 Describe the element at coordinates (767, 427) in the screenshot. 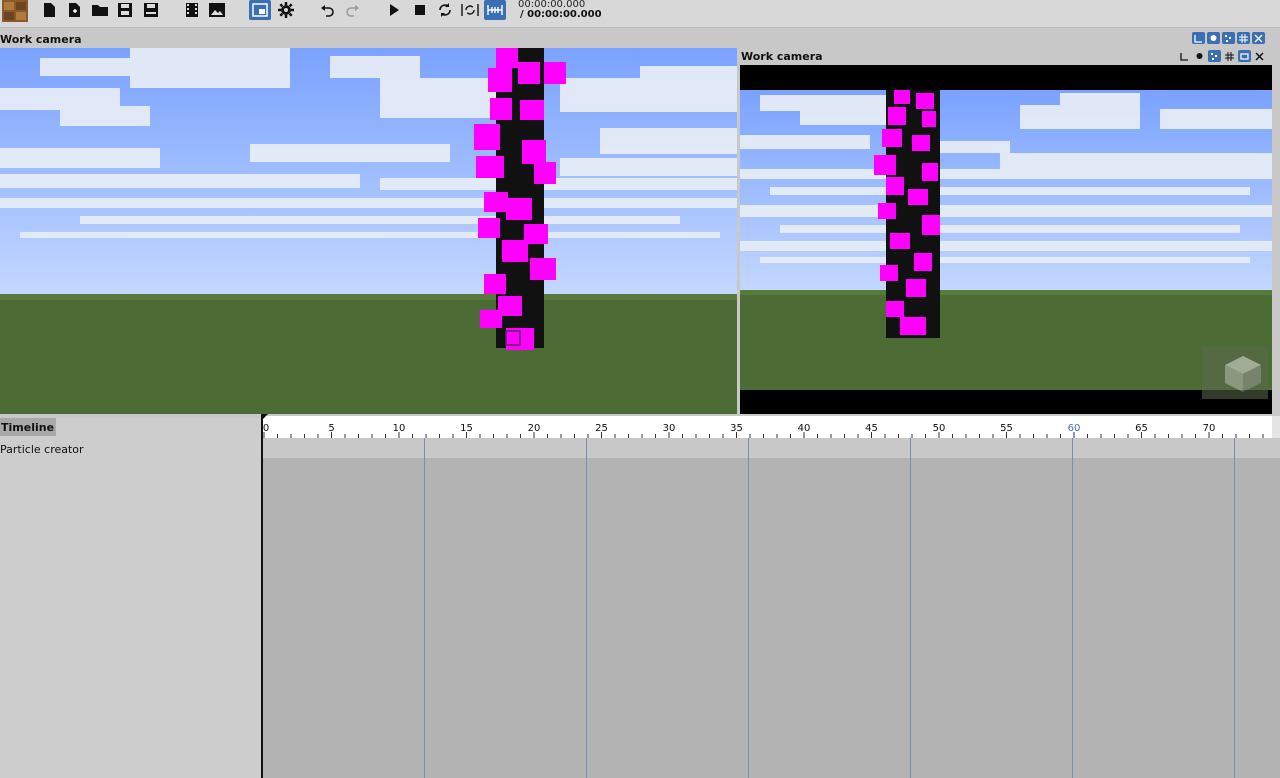

I see `timeline-ruler` at that location.